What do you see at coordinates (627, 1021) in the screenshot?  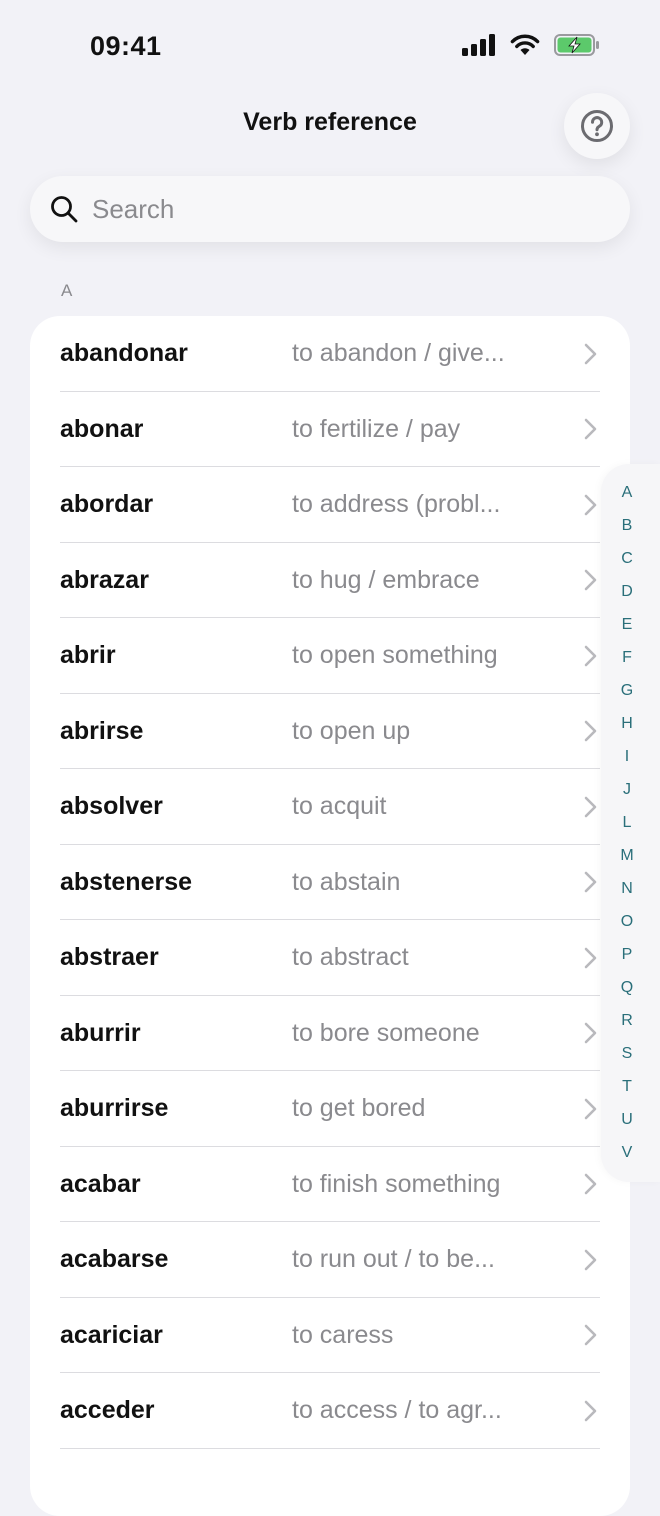 I see `index-letter: R` at bounding box center [627, 1021].